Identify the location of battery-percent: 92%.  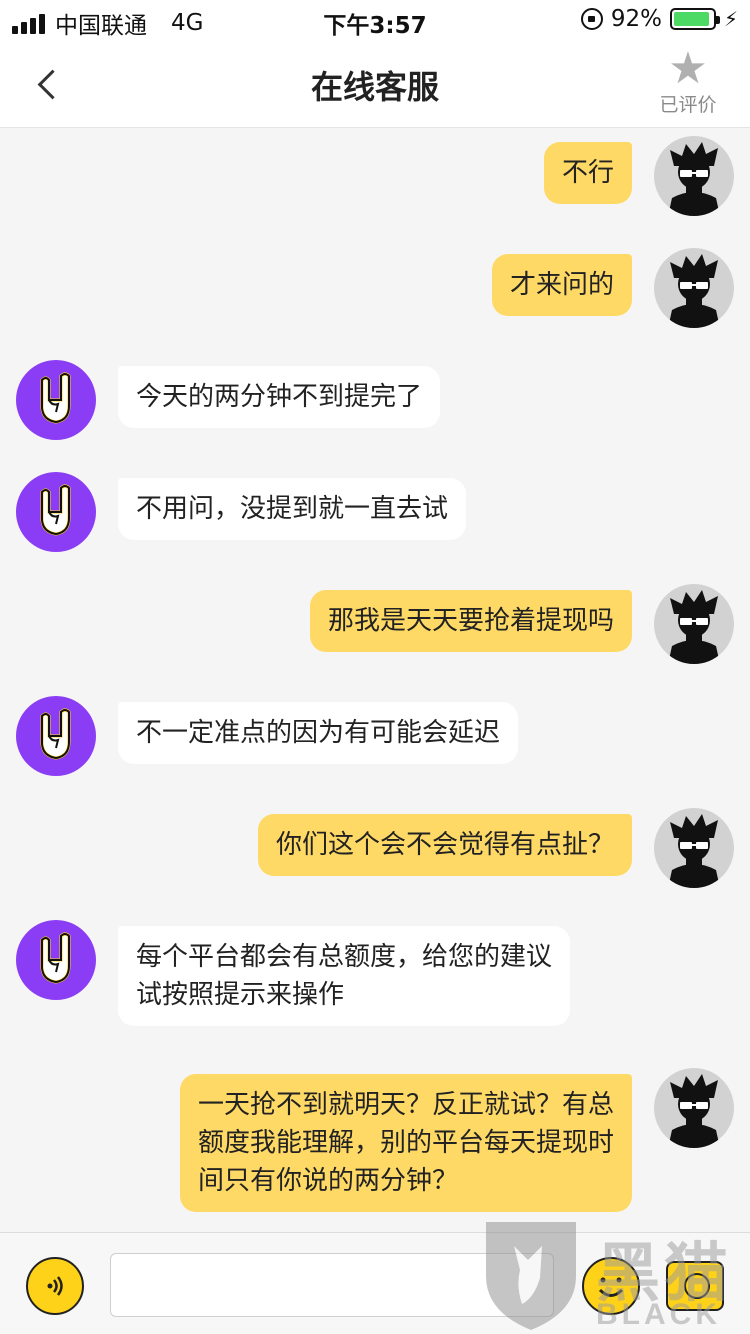
(636, 19).